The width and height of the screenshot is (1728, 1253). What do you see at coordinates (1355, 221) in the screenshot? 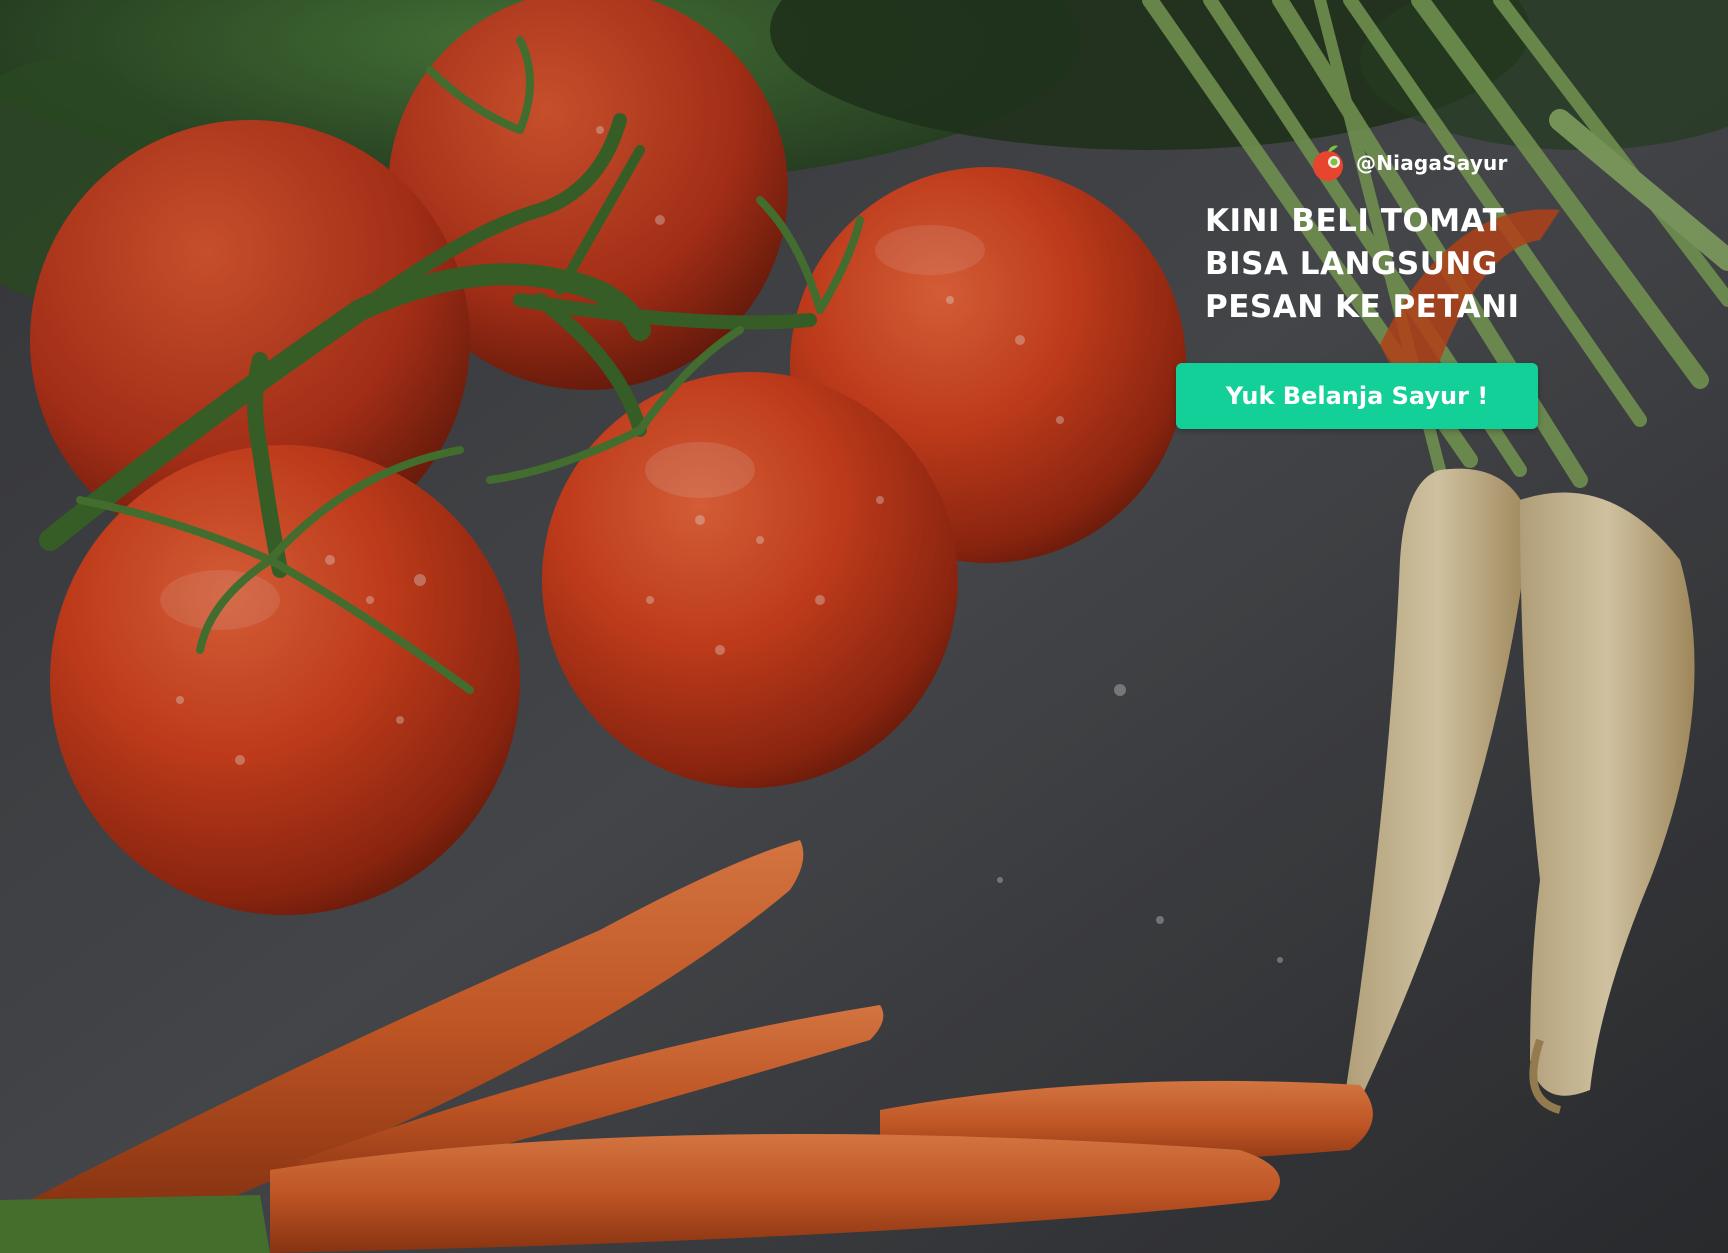
I see `headline-line: KINI BELI TOMAT` at bounding box center [1355, 221].